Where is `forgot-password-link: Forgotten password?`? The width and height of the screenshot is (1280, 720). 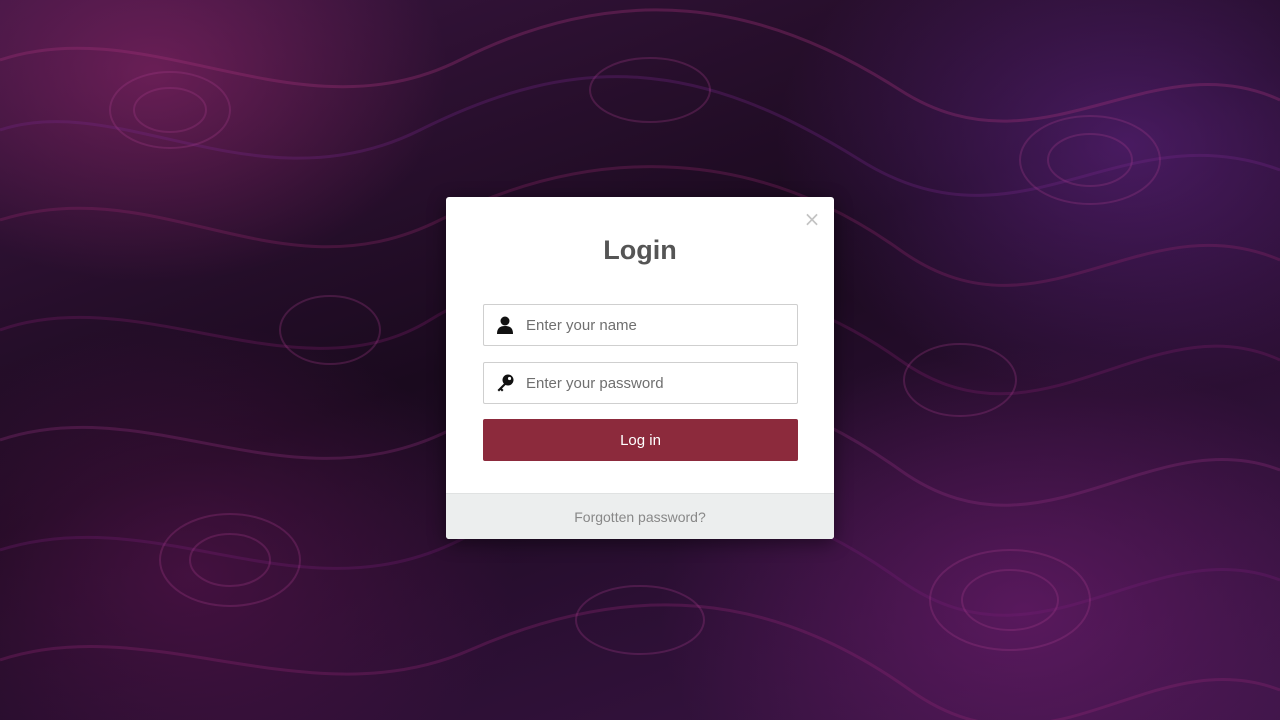
forgot-password-link: Forgotten password? is located at coordinates (640, 517).